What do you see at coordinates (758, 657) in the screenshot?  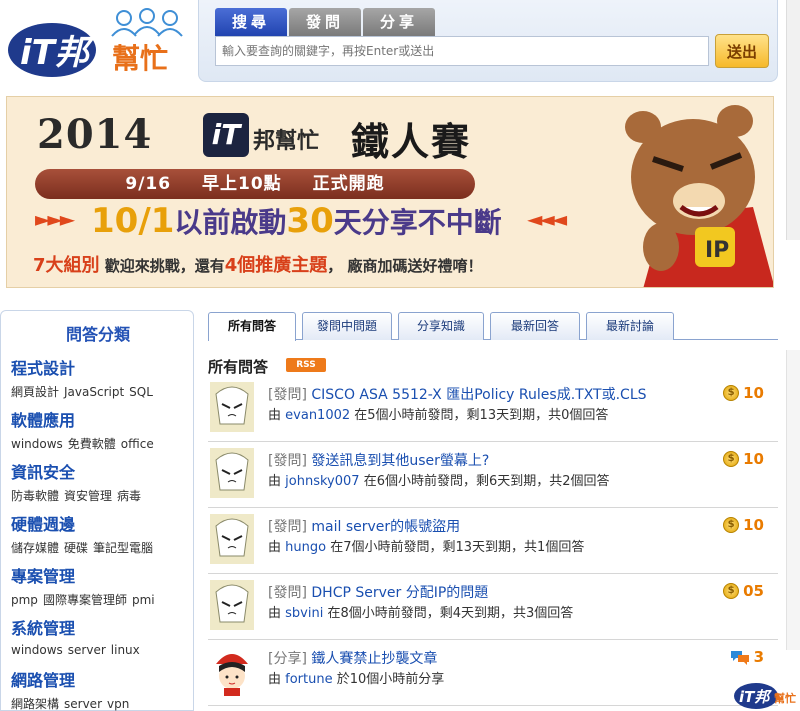 I see `comment-count: 3` at bounding box center [758, 657].